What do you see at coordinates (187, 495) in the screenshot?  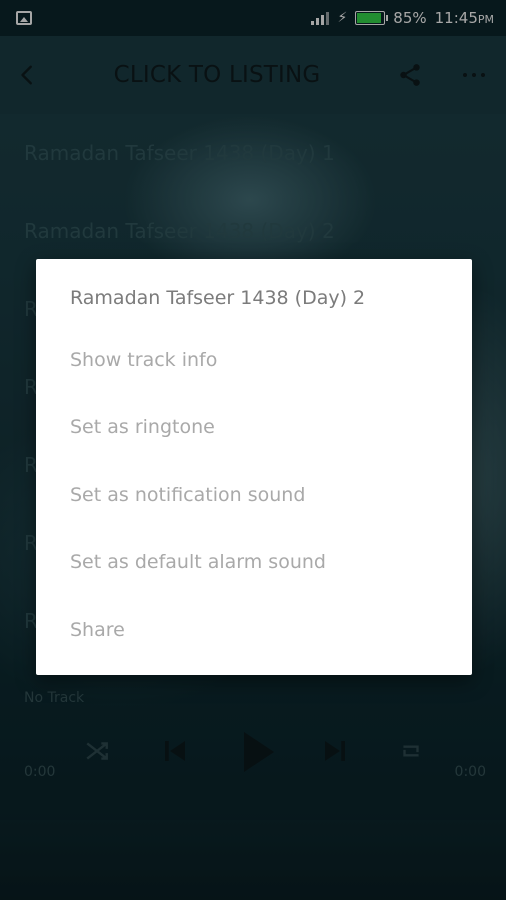 I see `set-notification-sound-option: Set as notification sound` at bounding box center [187, 495].